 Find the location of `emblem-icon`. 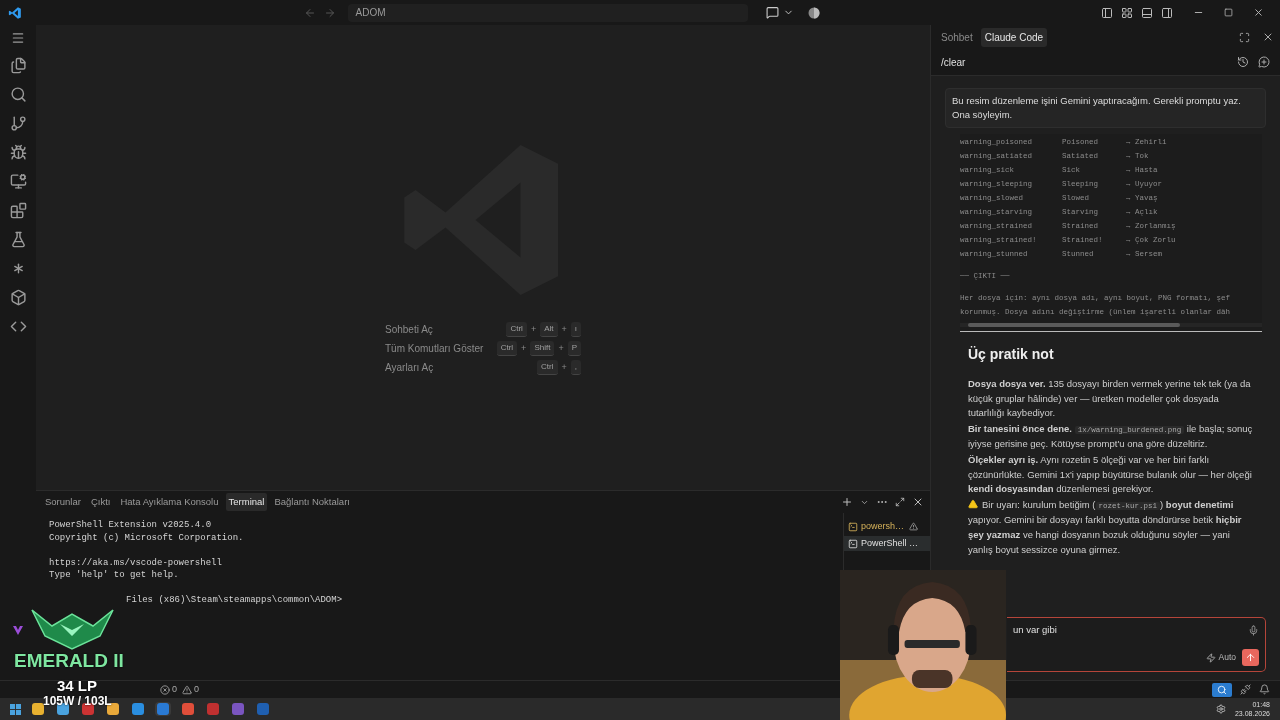

emblem-icon is located at coordinates (72, 628).